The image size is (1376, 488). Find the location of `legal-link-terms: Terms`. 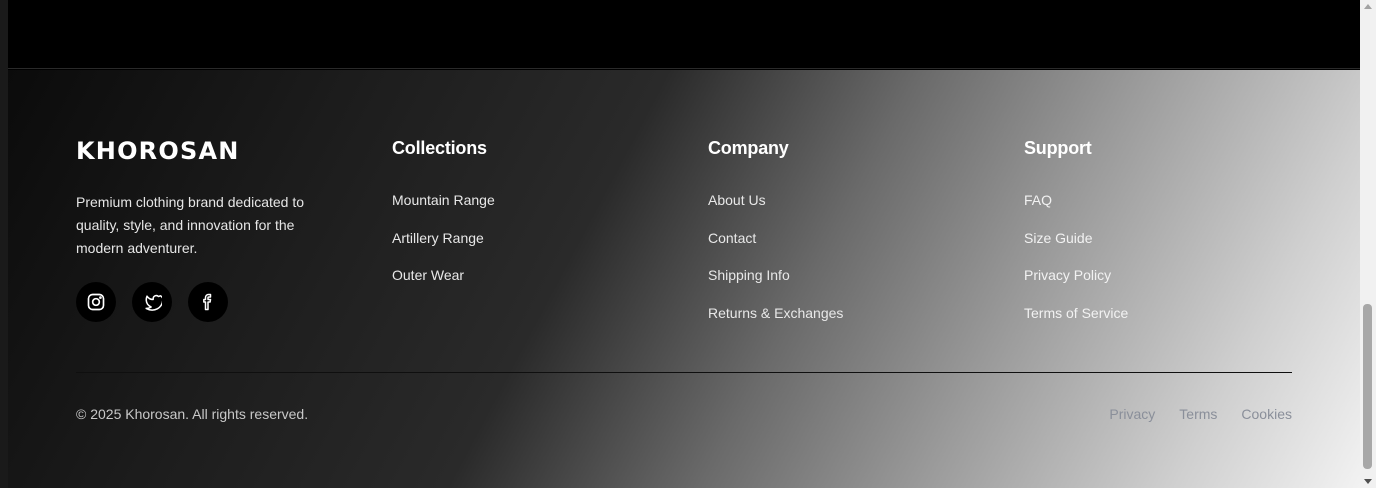

legal-link-terms: Terms is located at coordinates (1198, 414).